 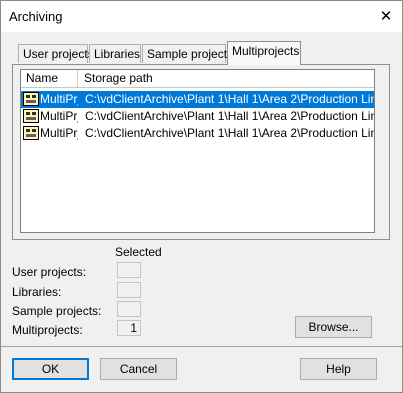 What do you see at coordinates (187, 53) in the screenshot?
I see `tab-sample-projects: Sample projects` at bounding box center [187, 53].